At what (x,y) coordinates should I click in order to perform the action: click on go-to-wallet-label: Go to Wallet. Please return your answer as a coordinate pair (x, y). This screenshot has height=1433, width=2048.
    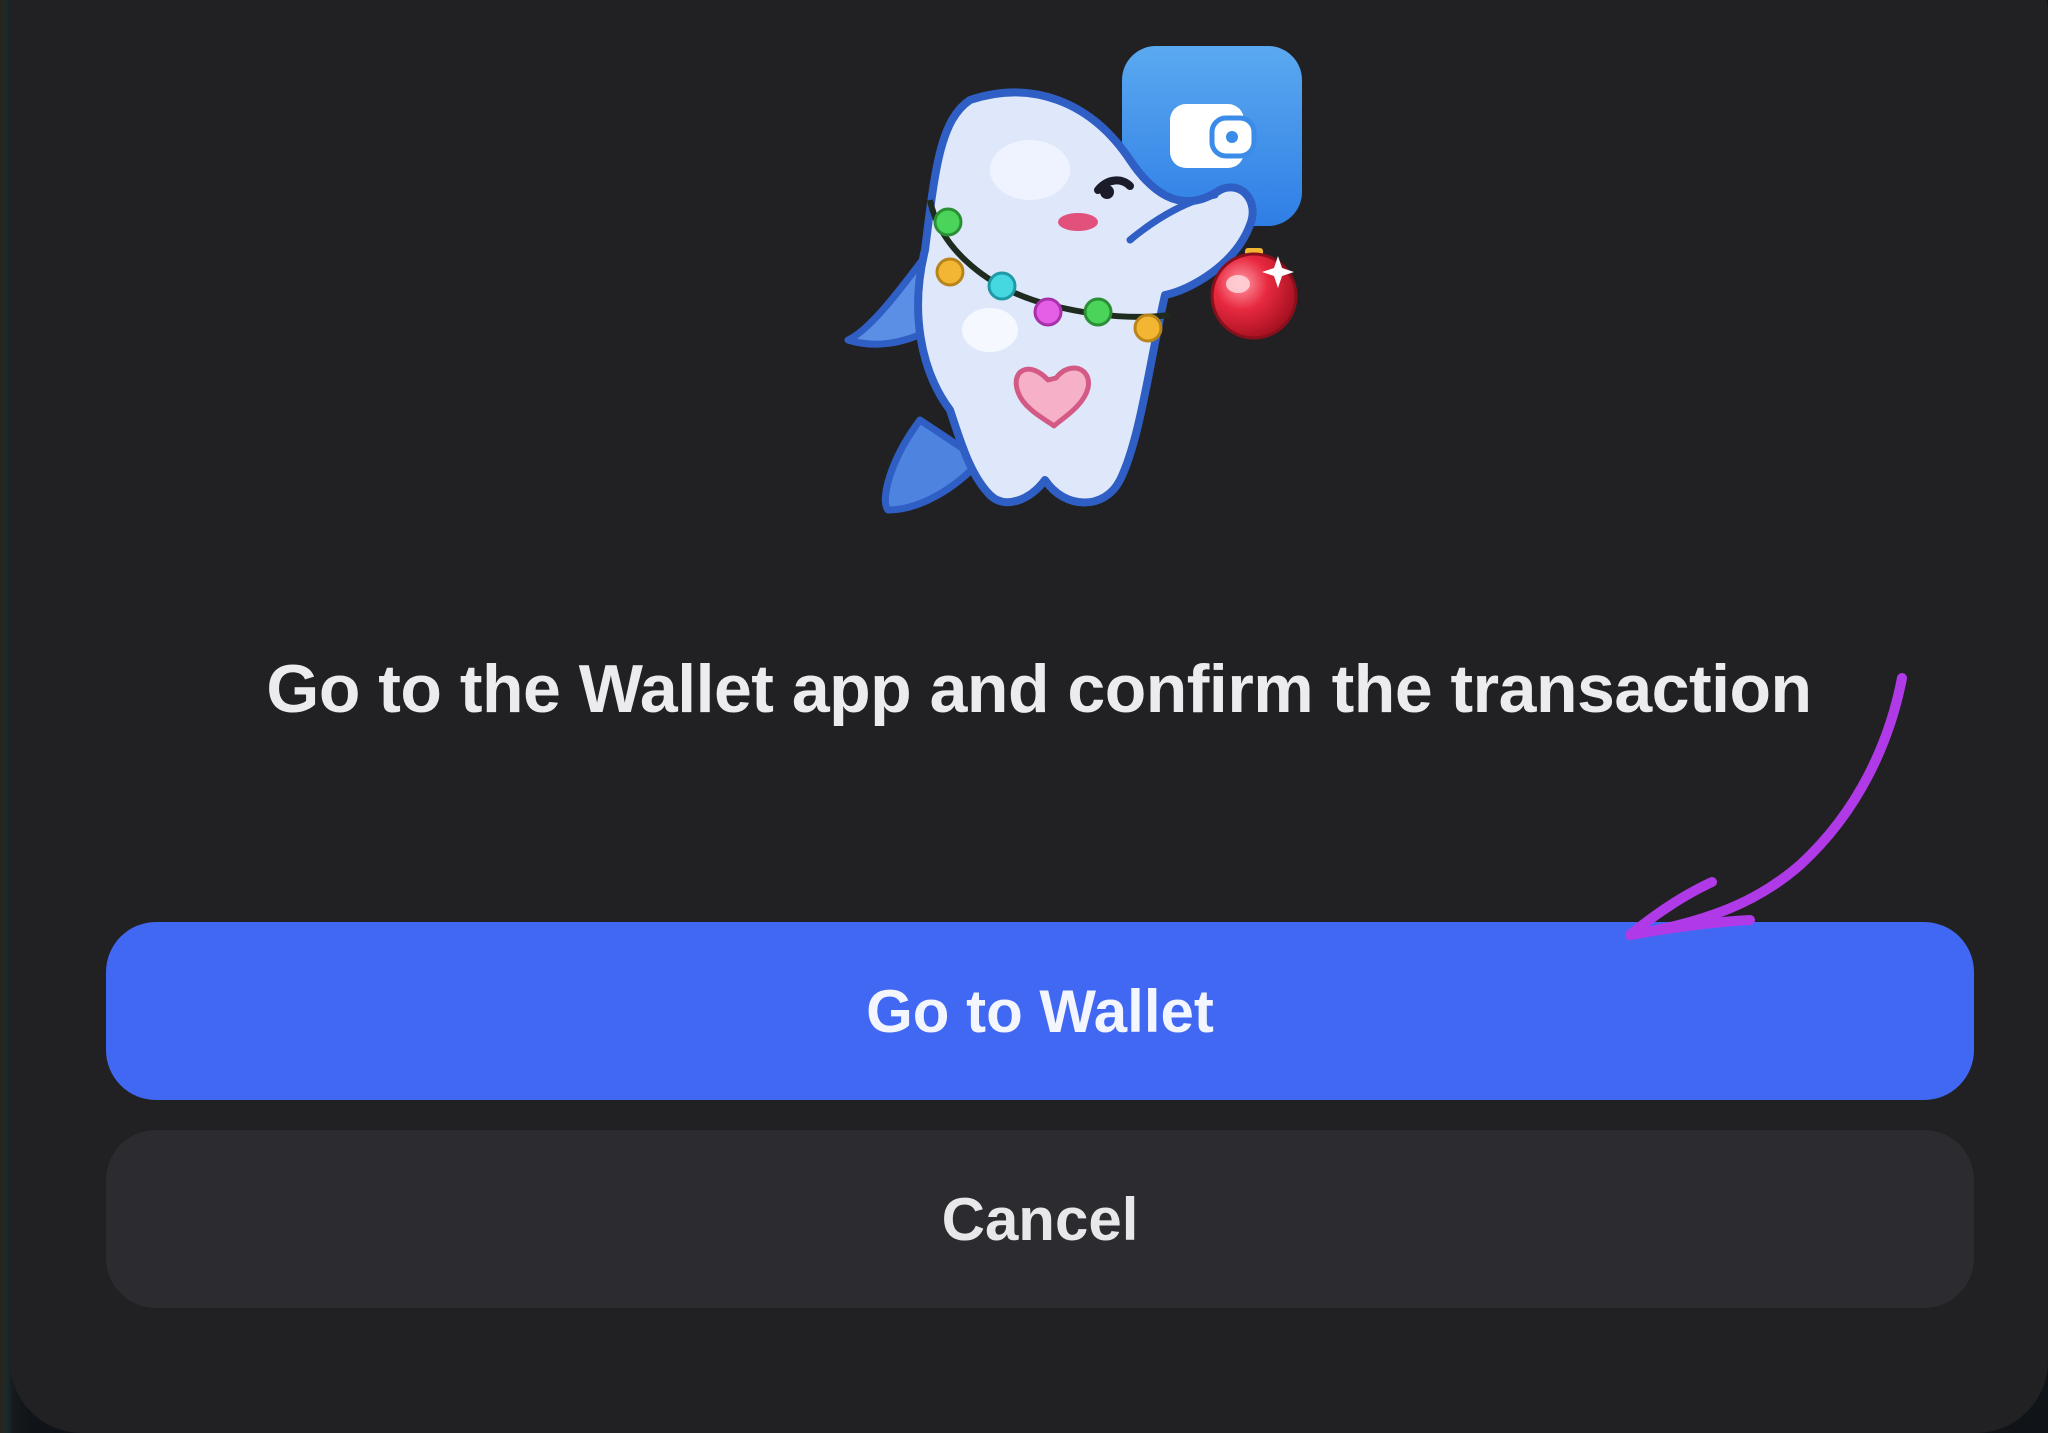
    Looking at the image, I should click on (1040, 1011).